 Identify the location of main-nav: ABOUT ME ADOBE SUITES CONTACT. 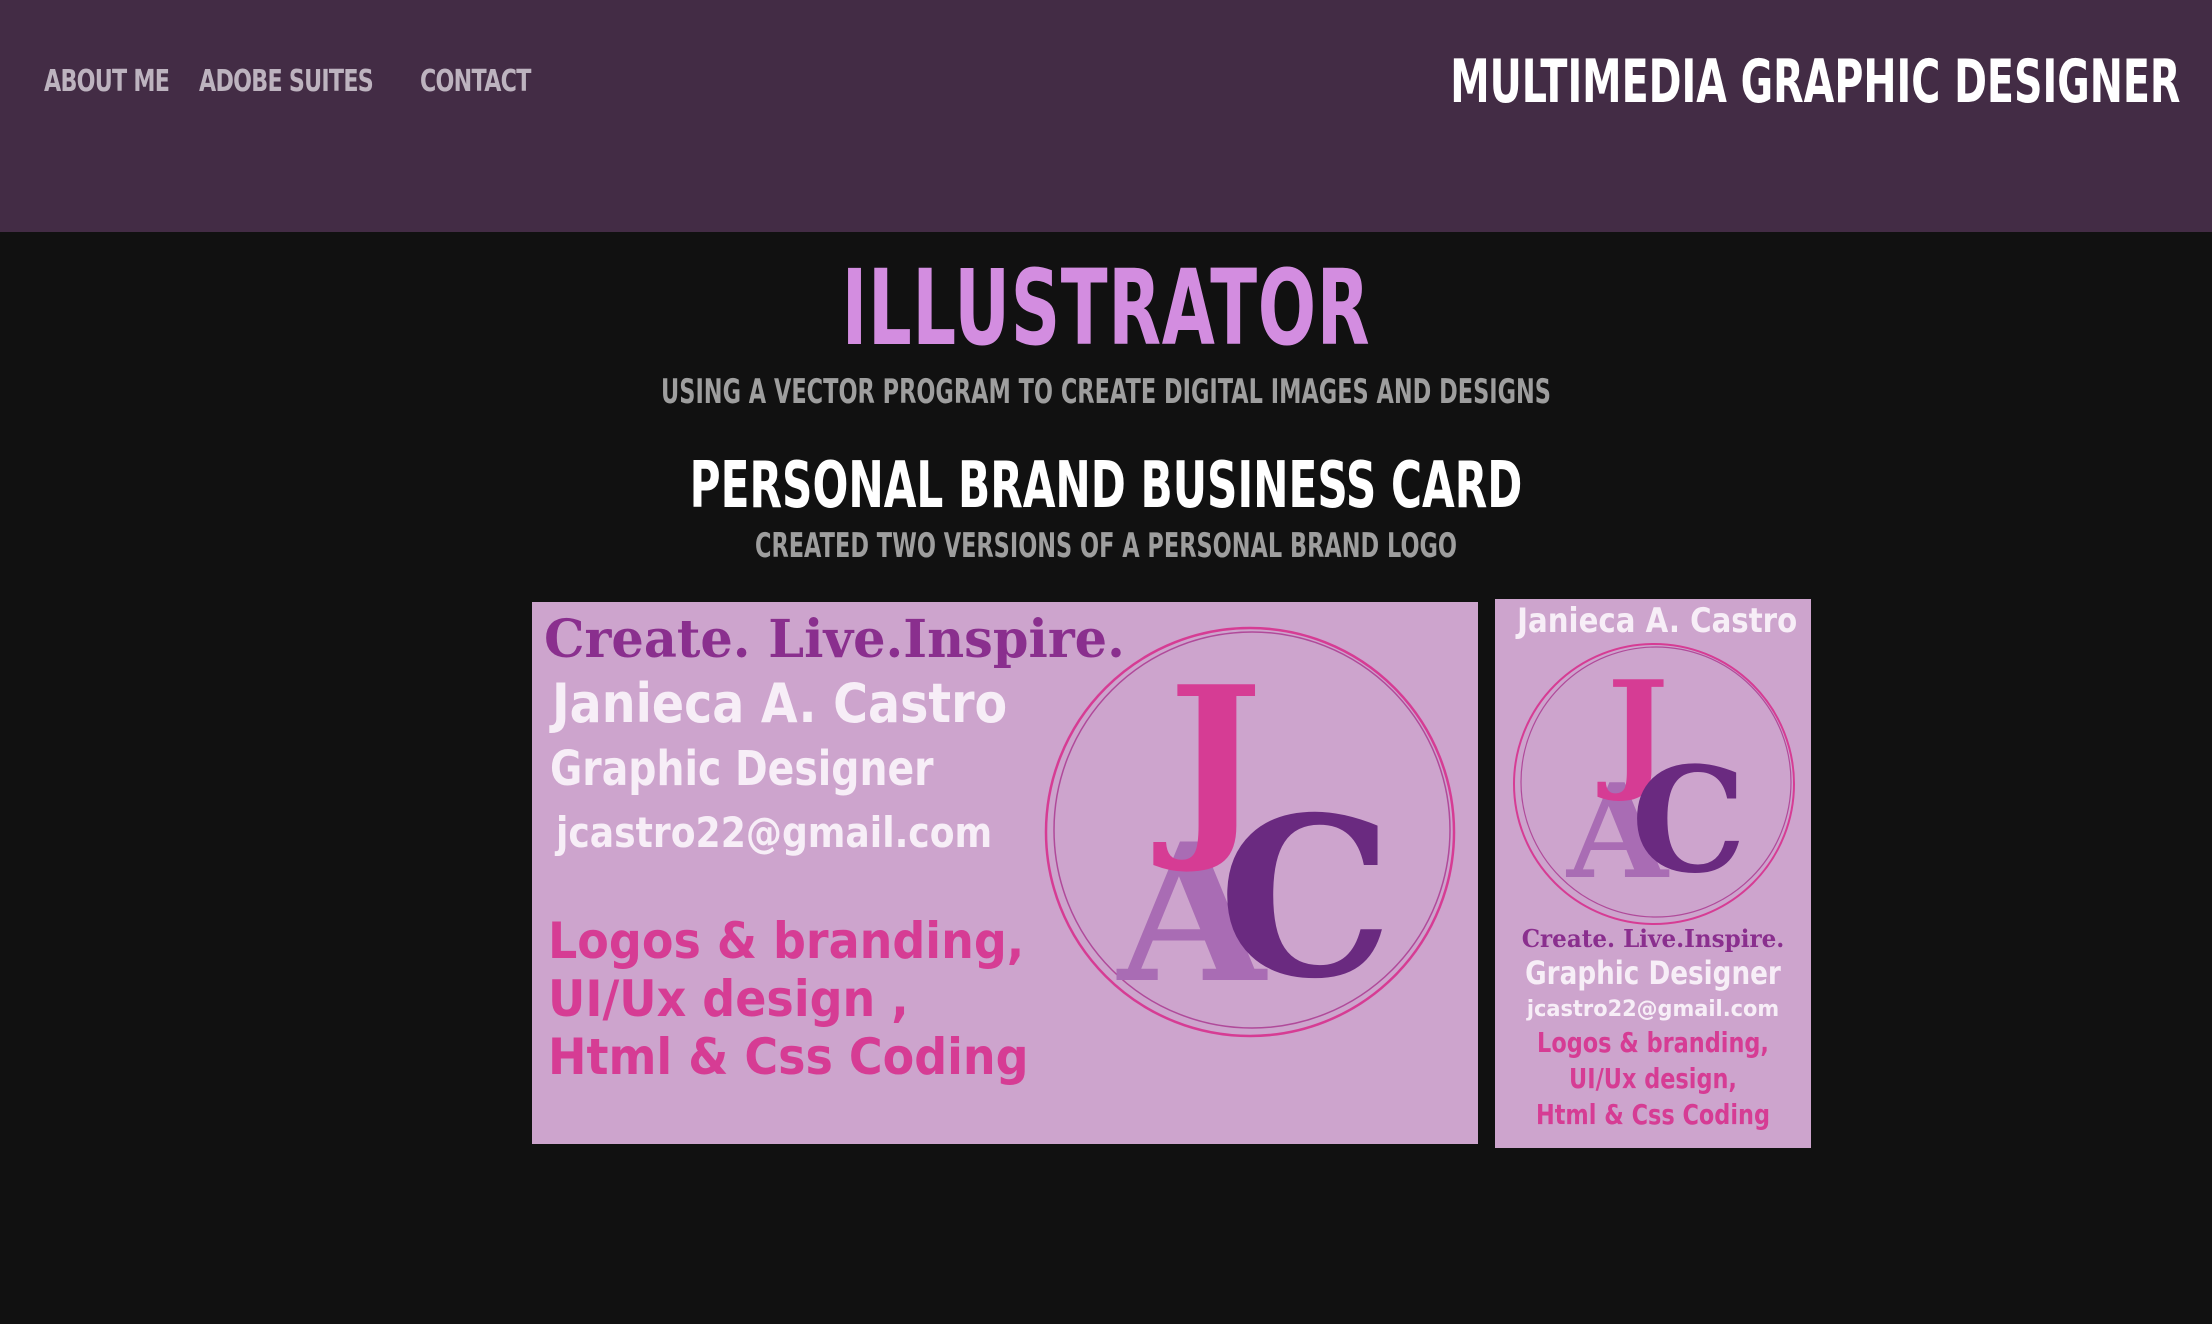
(288, 82).